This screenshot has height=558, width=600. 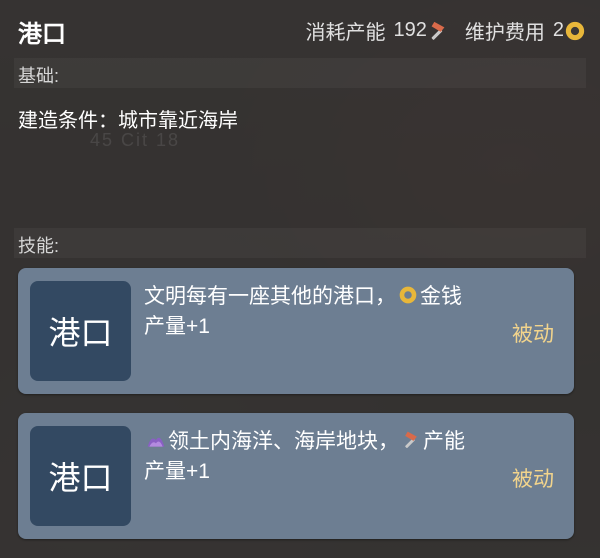 I want to click on skill-description: 文明每有一座其他的港口， 金钱产量+1, so click(x=309, y=312).